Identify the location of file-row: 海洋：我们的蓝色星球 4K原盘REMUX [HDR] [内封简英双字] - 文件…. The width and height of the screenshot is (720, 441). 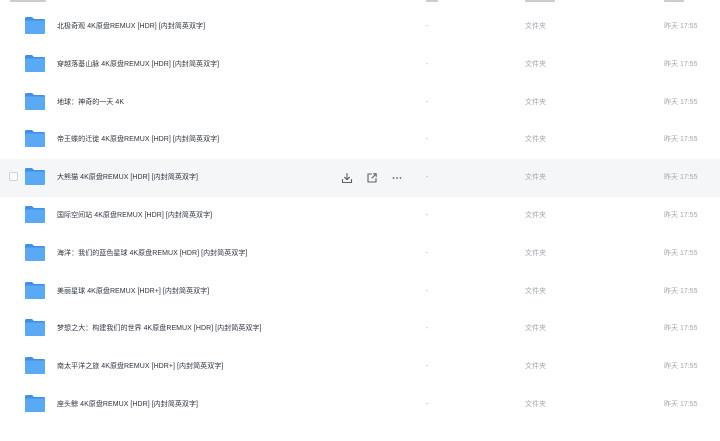
(360, 254).